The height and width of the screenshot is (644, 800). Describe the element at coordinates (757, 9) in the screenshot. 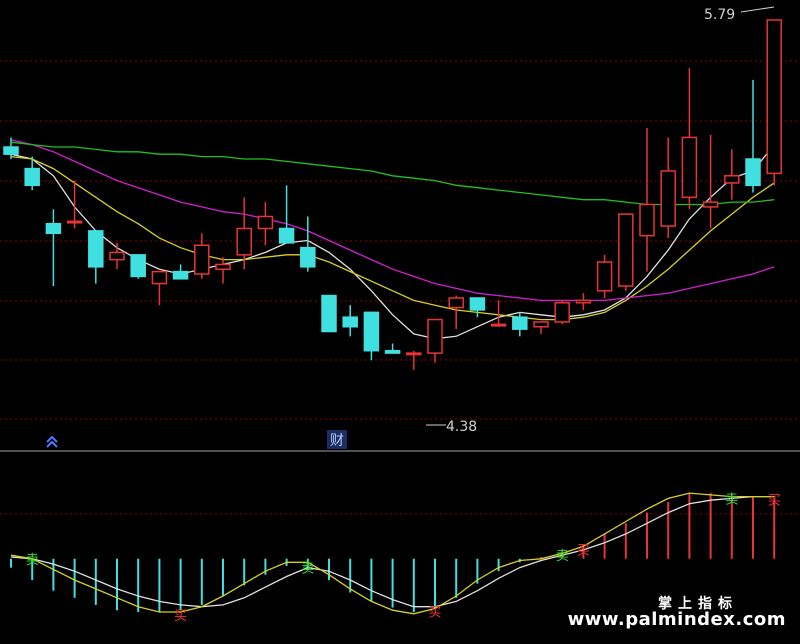

I see `high-price-arrow` at that location.